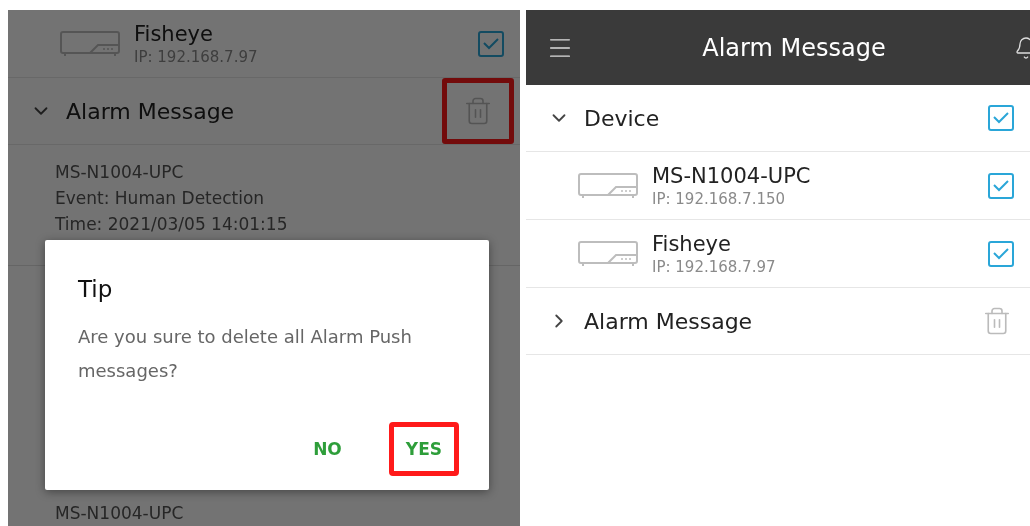 Image resolution: width=1030 pixels, height=526 pixels. Describe the element at coordinates (732, 175) in the screenshot. I see `device-name: MS-N1004-UPC` at that location.